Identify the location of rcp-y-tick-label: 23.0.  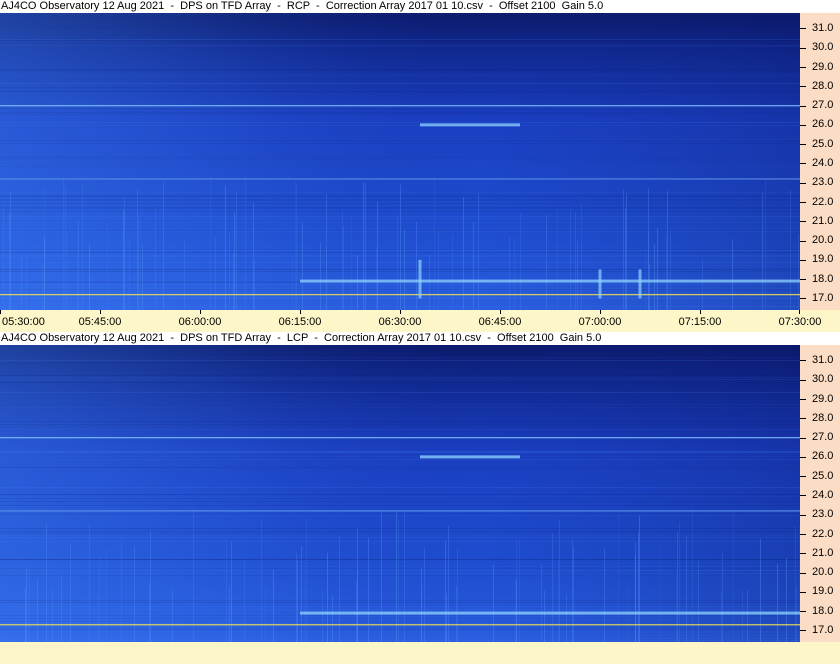
(823, 182).